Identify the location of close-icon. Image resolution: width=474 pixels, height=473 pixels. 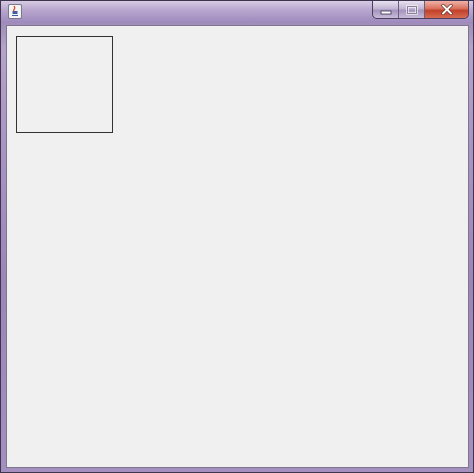
(446, 9).